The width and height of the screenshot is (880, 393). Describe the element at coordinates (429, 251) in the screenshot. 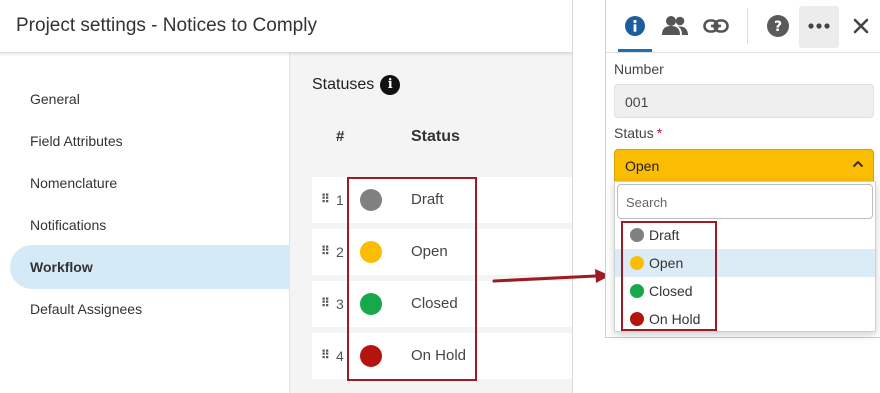

I see `status-label: Open` at that location.